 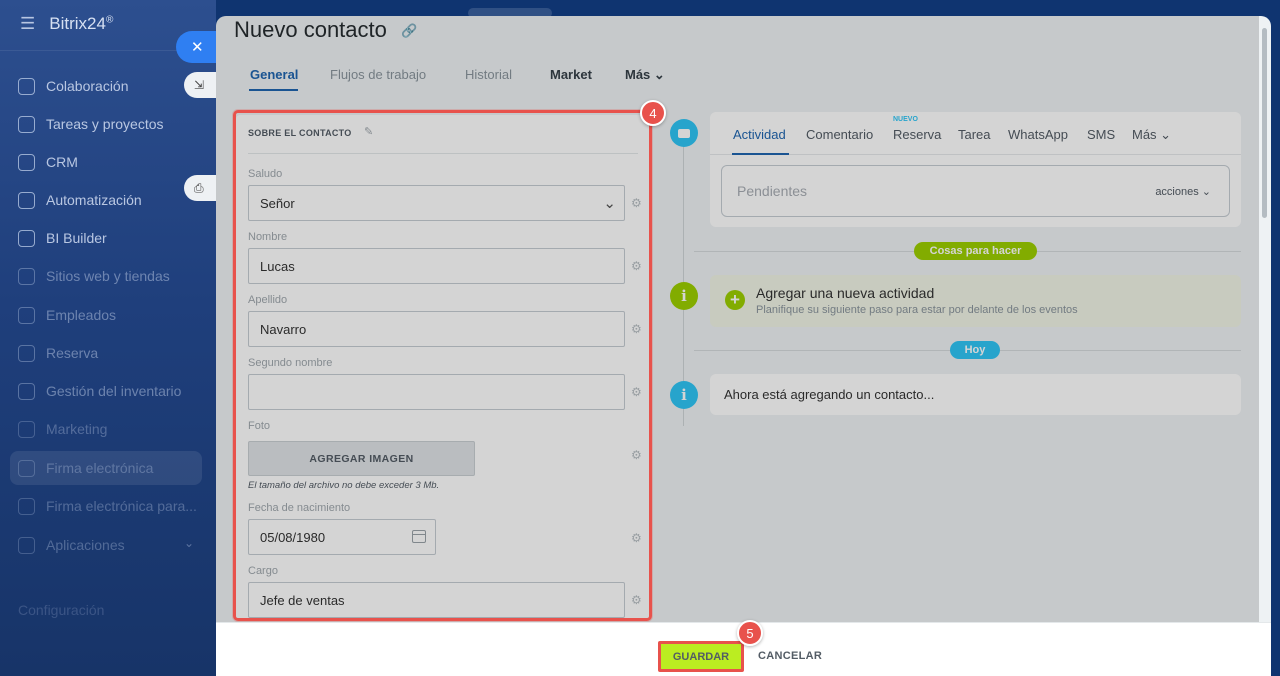 I want to click on sidebar-item-inventario: Gestión del inventario, so click(x=99, y=391).